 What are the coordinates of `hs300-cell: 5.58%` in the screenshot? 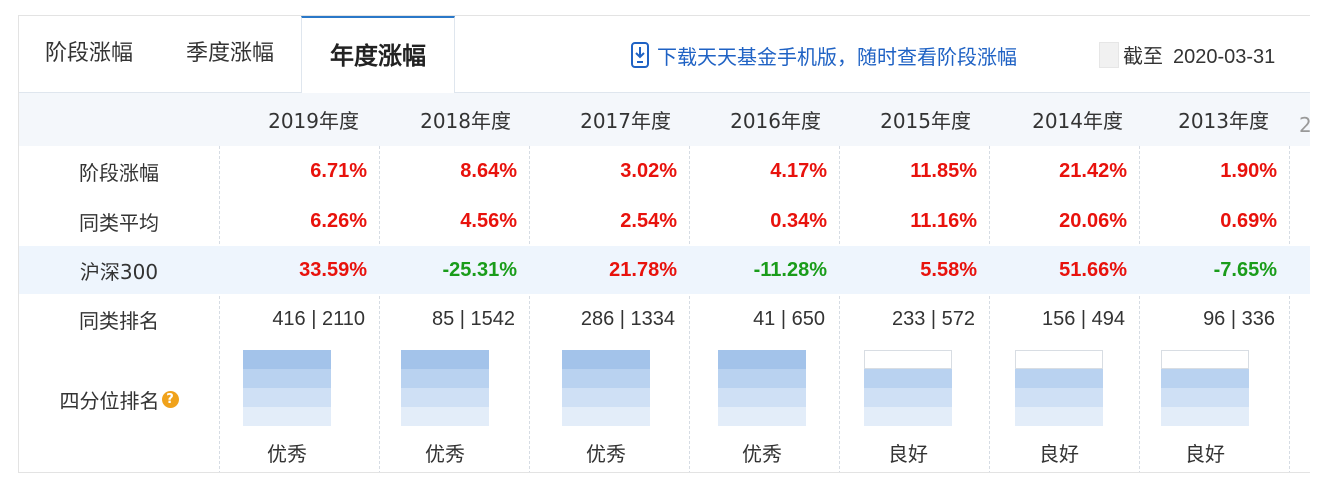 It's located at (948, 269).